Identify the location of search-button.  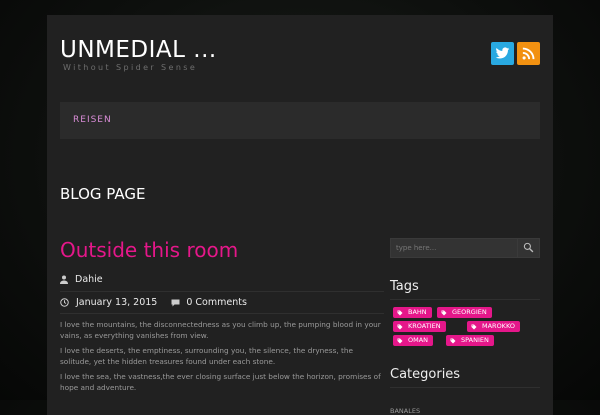
(528, 248).